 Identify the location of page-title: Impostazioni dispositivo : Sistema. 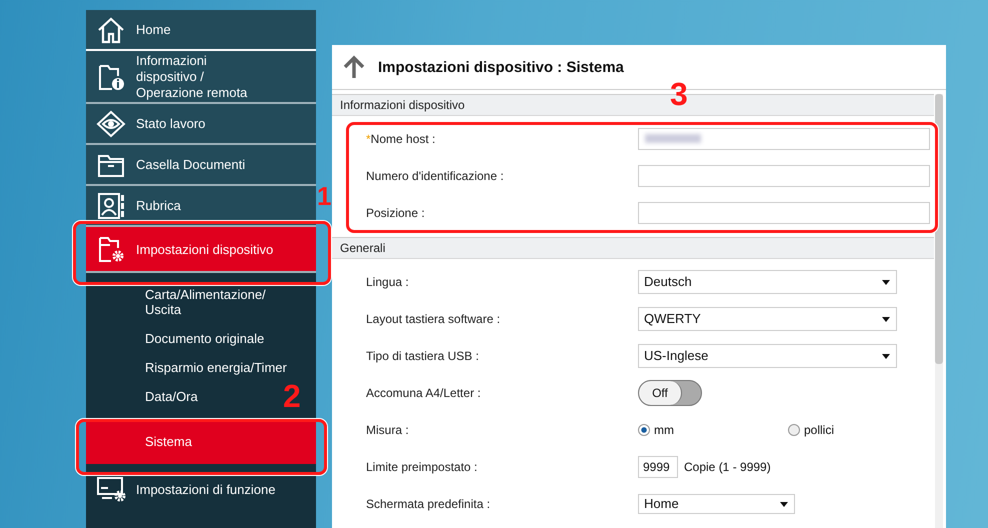
(501, 67).